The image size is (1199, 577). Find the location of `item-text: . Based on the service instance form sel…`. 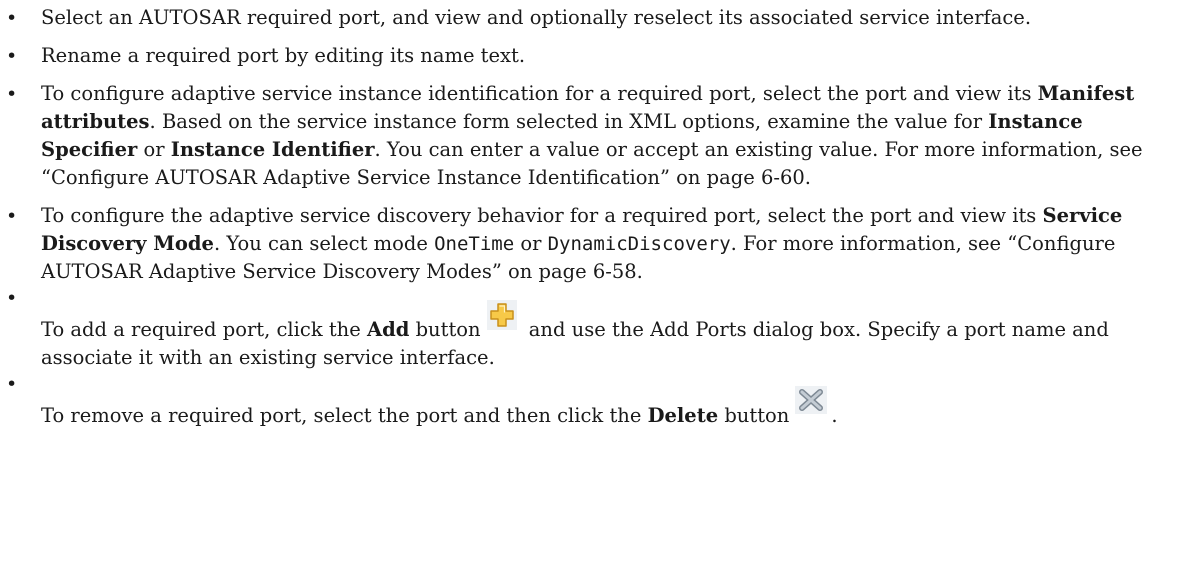

item-text: . Based on the service instance form sel… is located at coordinates (569, 121).